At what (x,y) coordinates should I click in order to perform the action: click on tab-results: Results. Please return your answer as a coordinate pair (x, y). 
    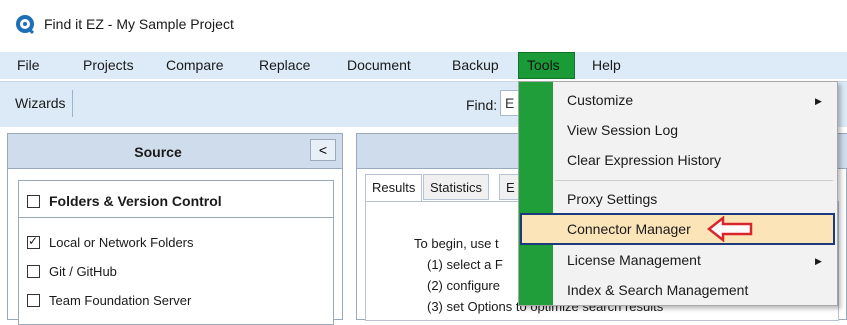
    Looking at the image, I should click on (394, 188).